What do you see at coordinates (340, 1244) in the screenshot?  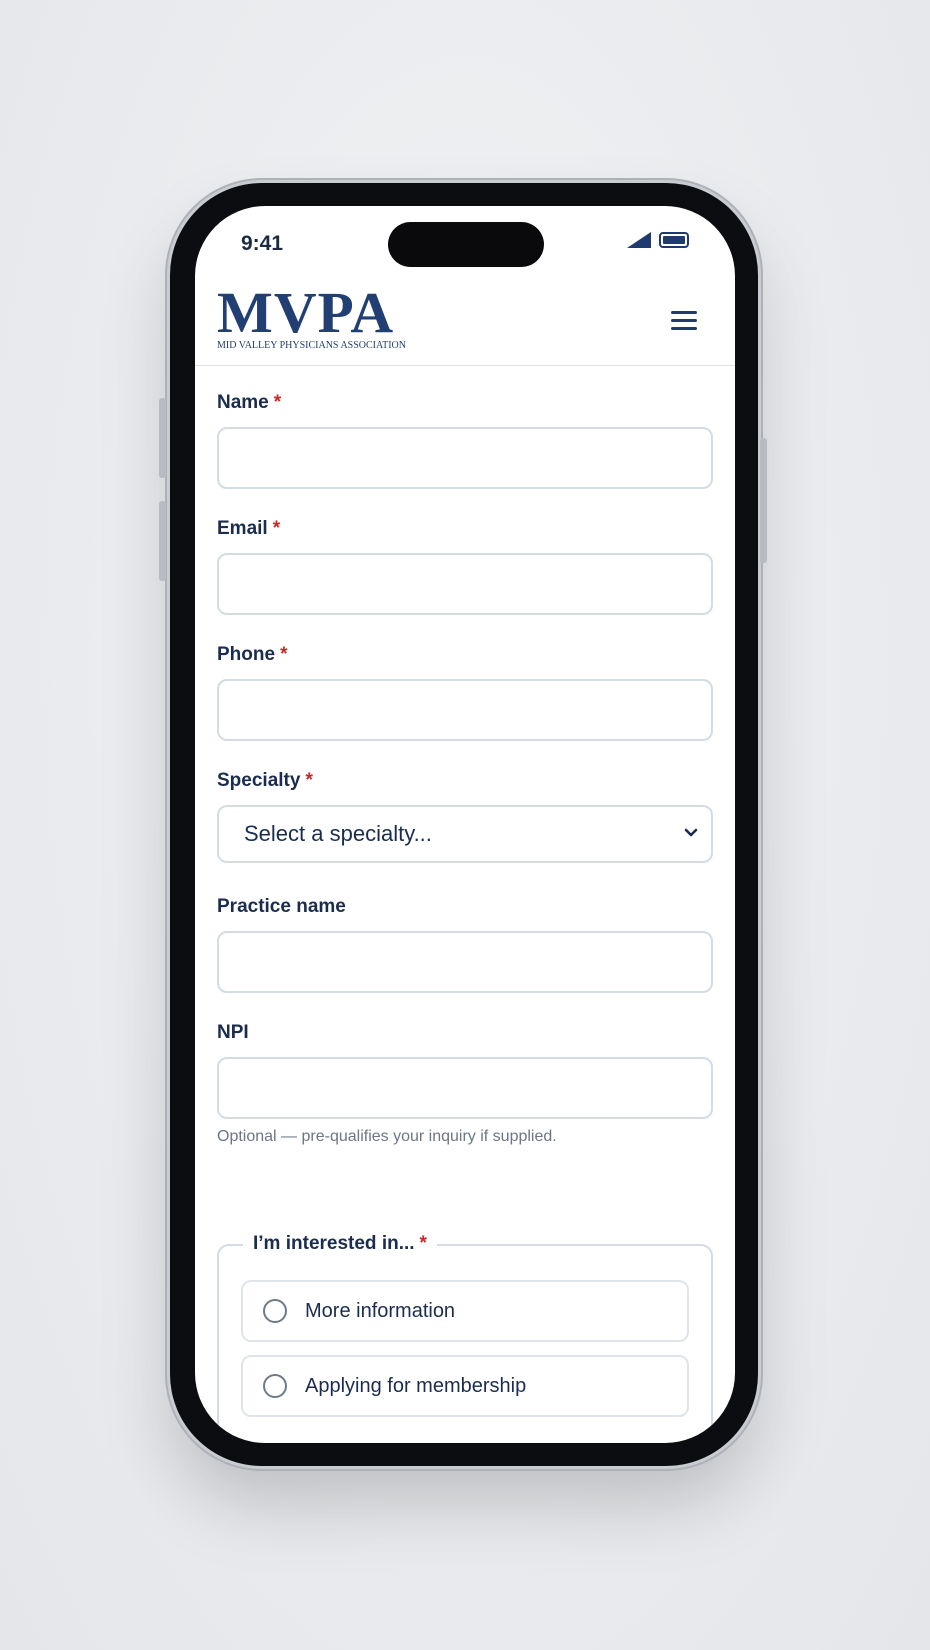 I see `interest-legend: I’m interested in... *` at bounding box center [340, 1244].